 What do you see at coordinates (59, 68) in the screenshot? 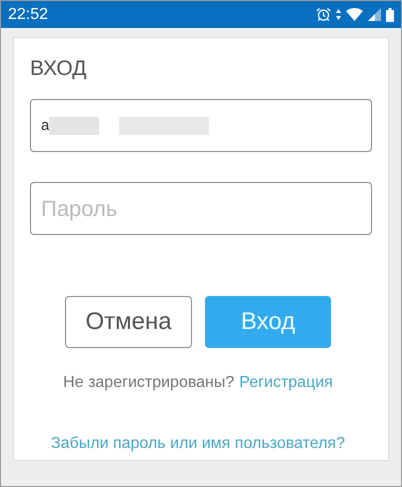
I see `login-title: ВХОД` at bounding box center [59, 68].